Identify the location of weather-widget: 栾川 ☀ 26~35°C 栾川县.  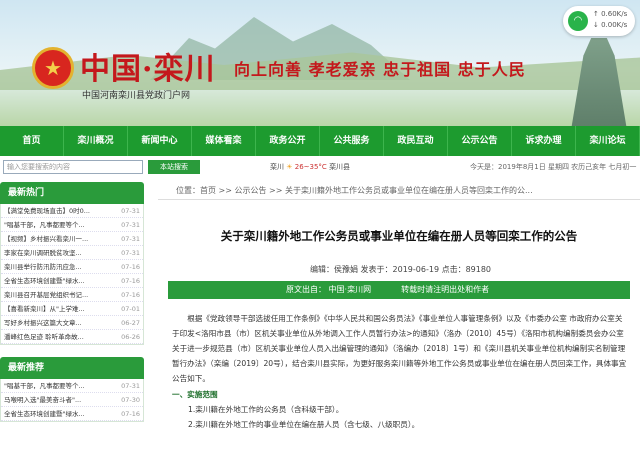
(310, 167).